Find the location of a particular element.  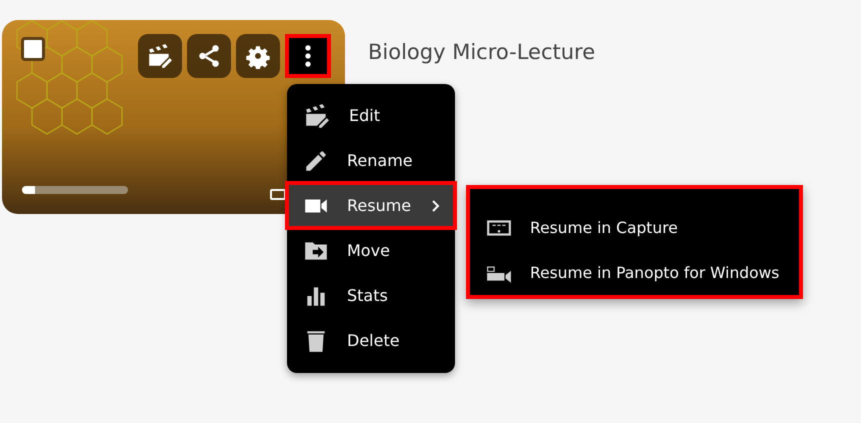

submenu-item: Resume in Panopto for Windows is located at coordinates (636, 272).